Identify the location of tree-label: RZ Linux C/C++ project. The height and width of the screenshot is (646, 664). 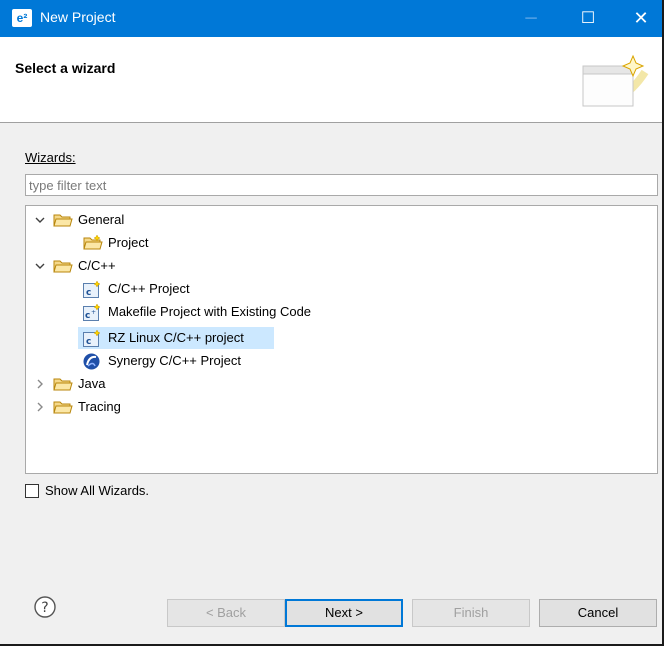
(176, 337).